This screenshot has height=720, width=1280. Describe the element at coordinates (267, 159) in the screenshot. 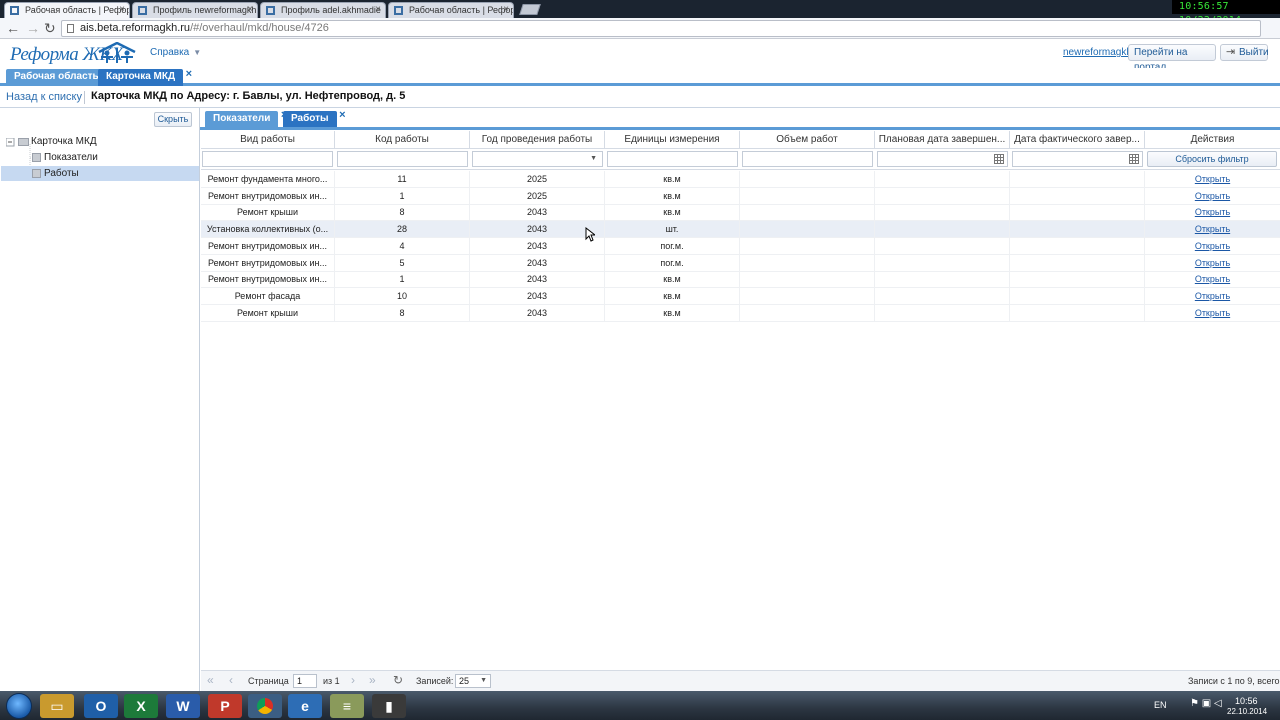

I see `filter-work-type-input` at that location.